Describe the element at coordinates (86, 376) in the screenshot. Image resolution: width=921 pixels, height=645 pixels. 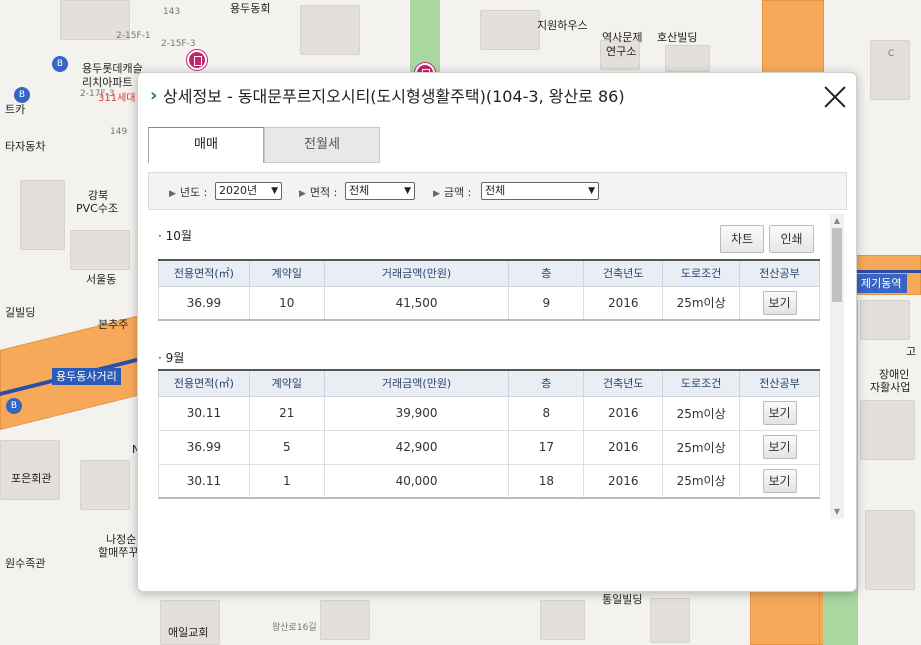
I see `map-label-intersection: 용두동사거리` at that location.